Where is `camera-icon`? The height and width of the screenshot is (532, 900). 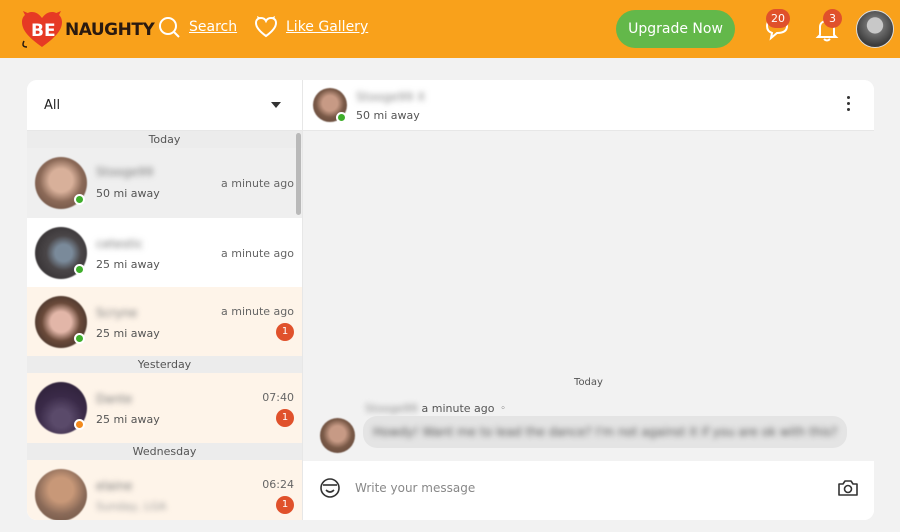
camera-icon is located at coordinates (848, 488).